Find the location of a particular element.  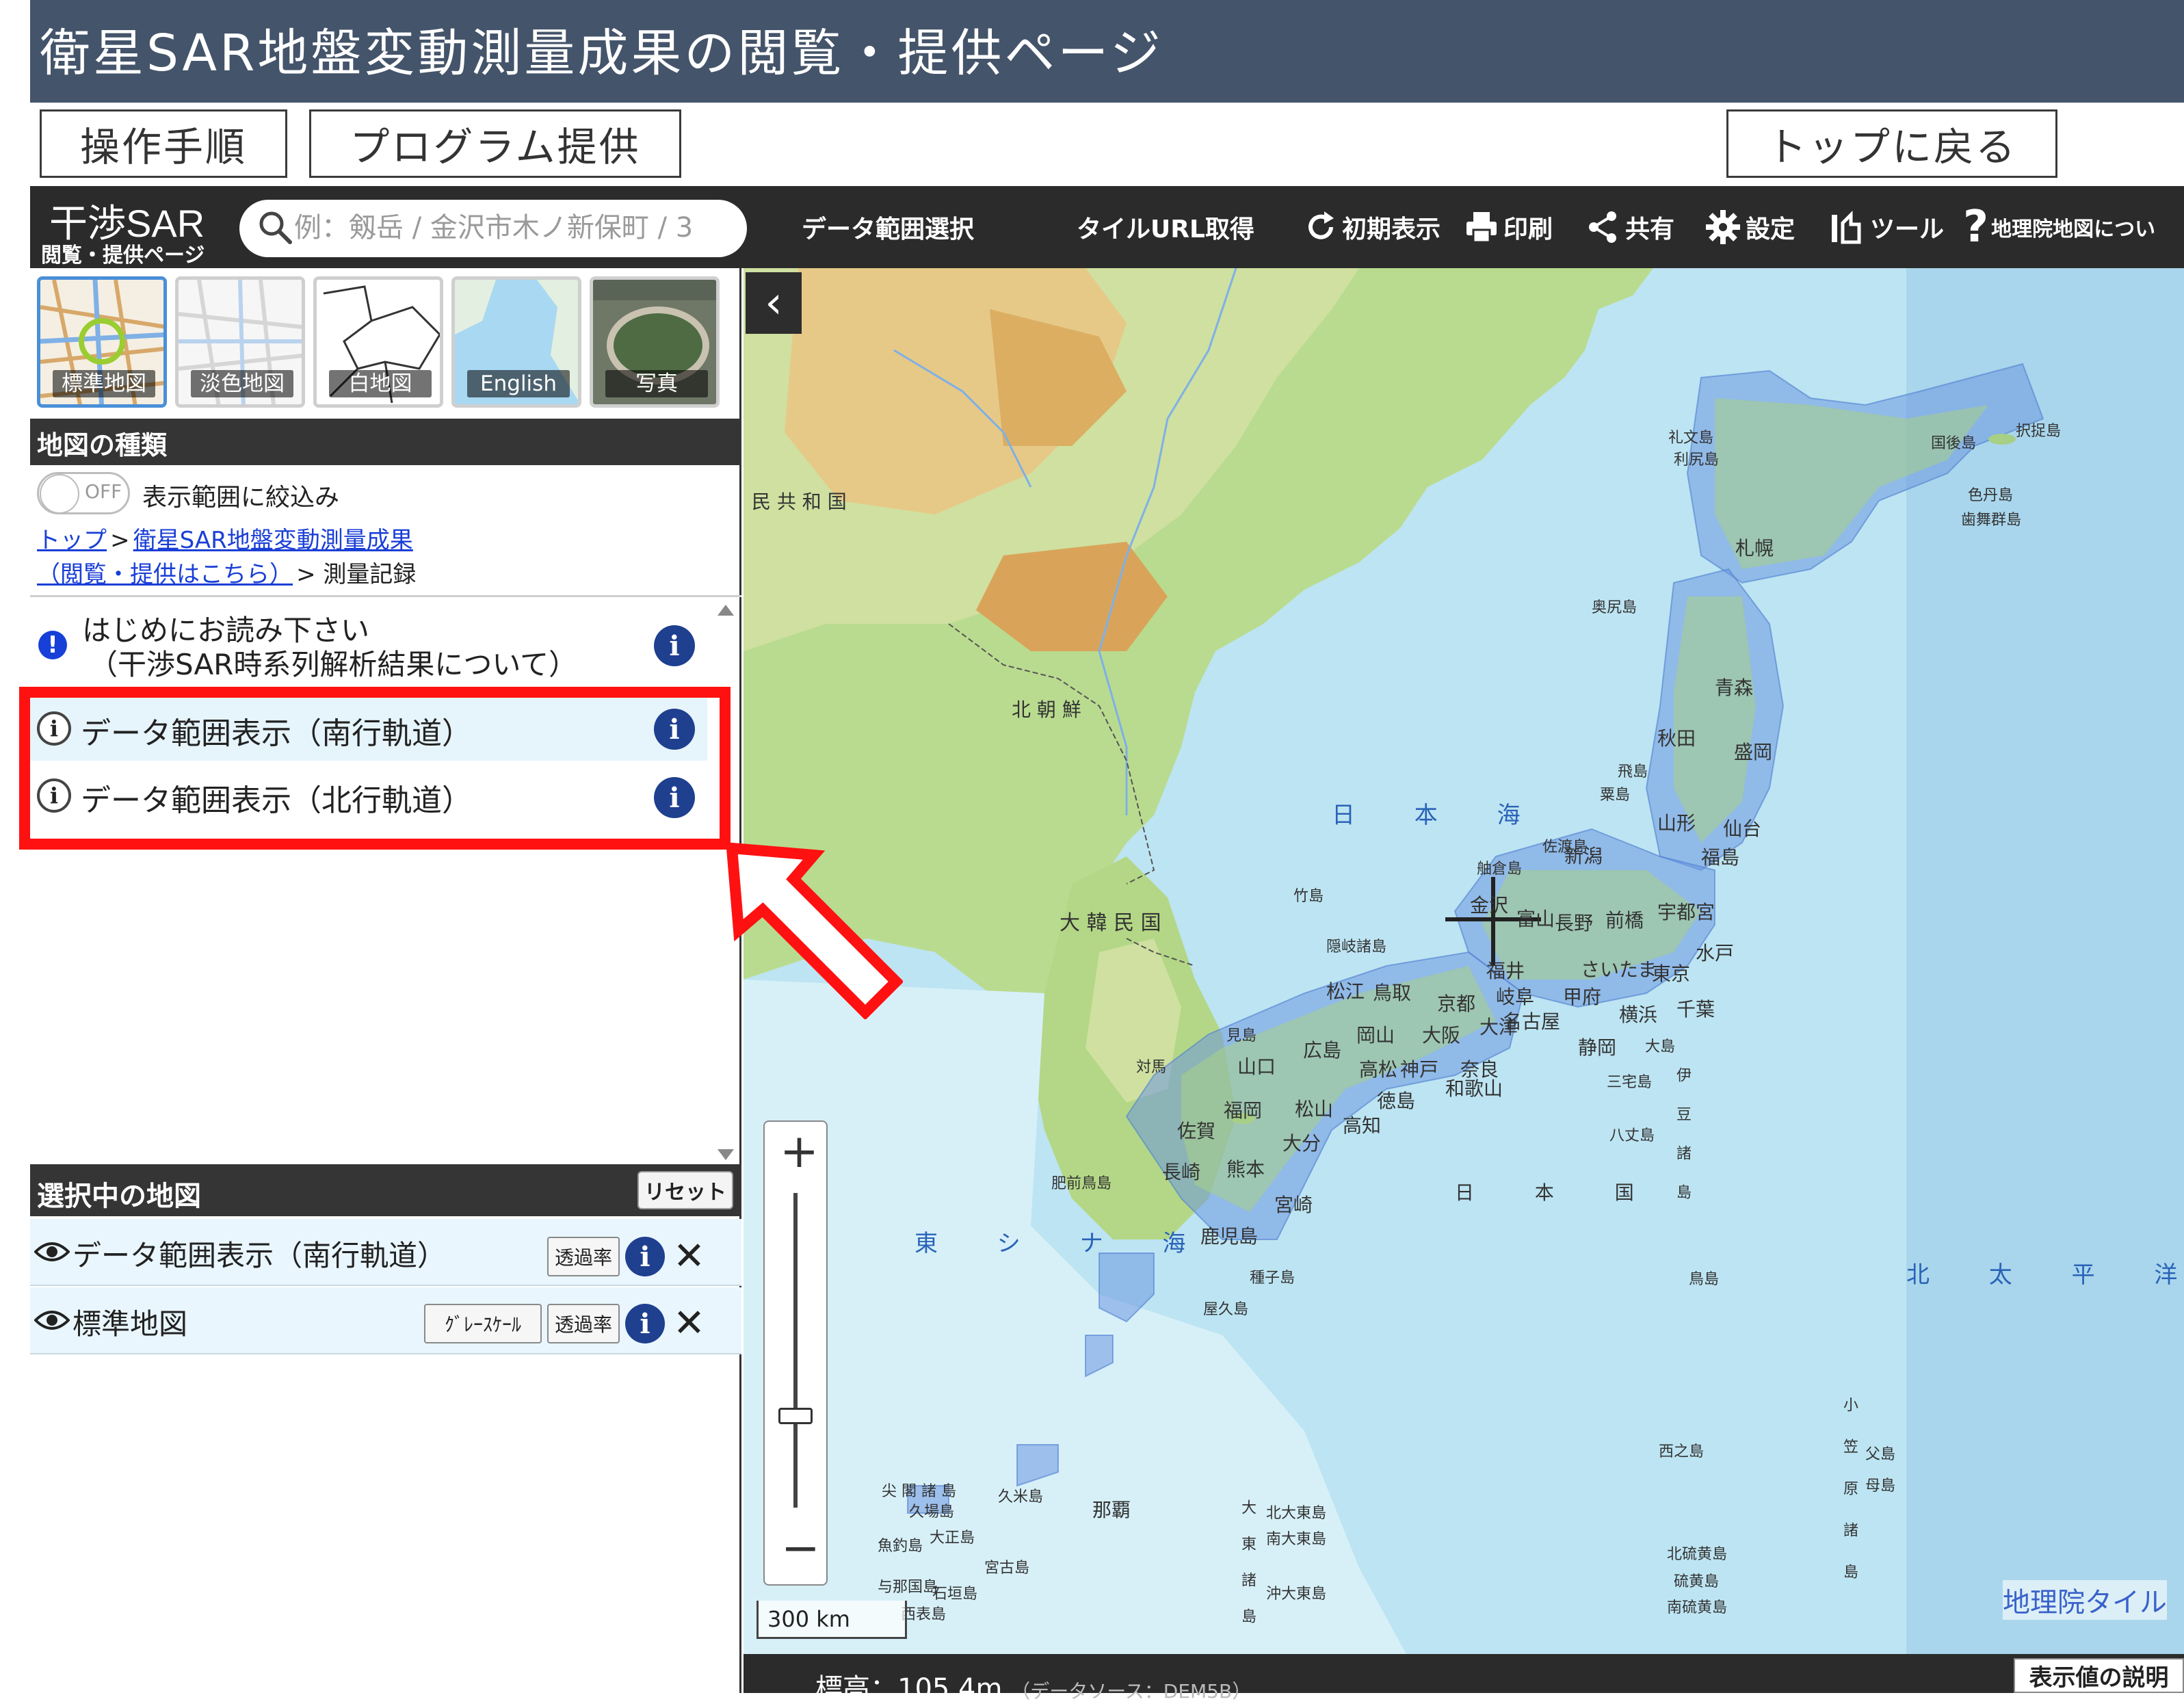

map-label-city: 富山 is located at coordinates (1535, 919).